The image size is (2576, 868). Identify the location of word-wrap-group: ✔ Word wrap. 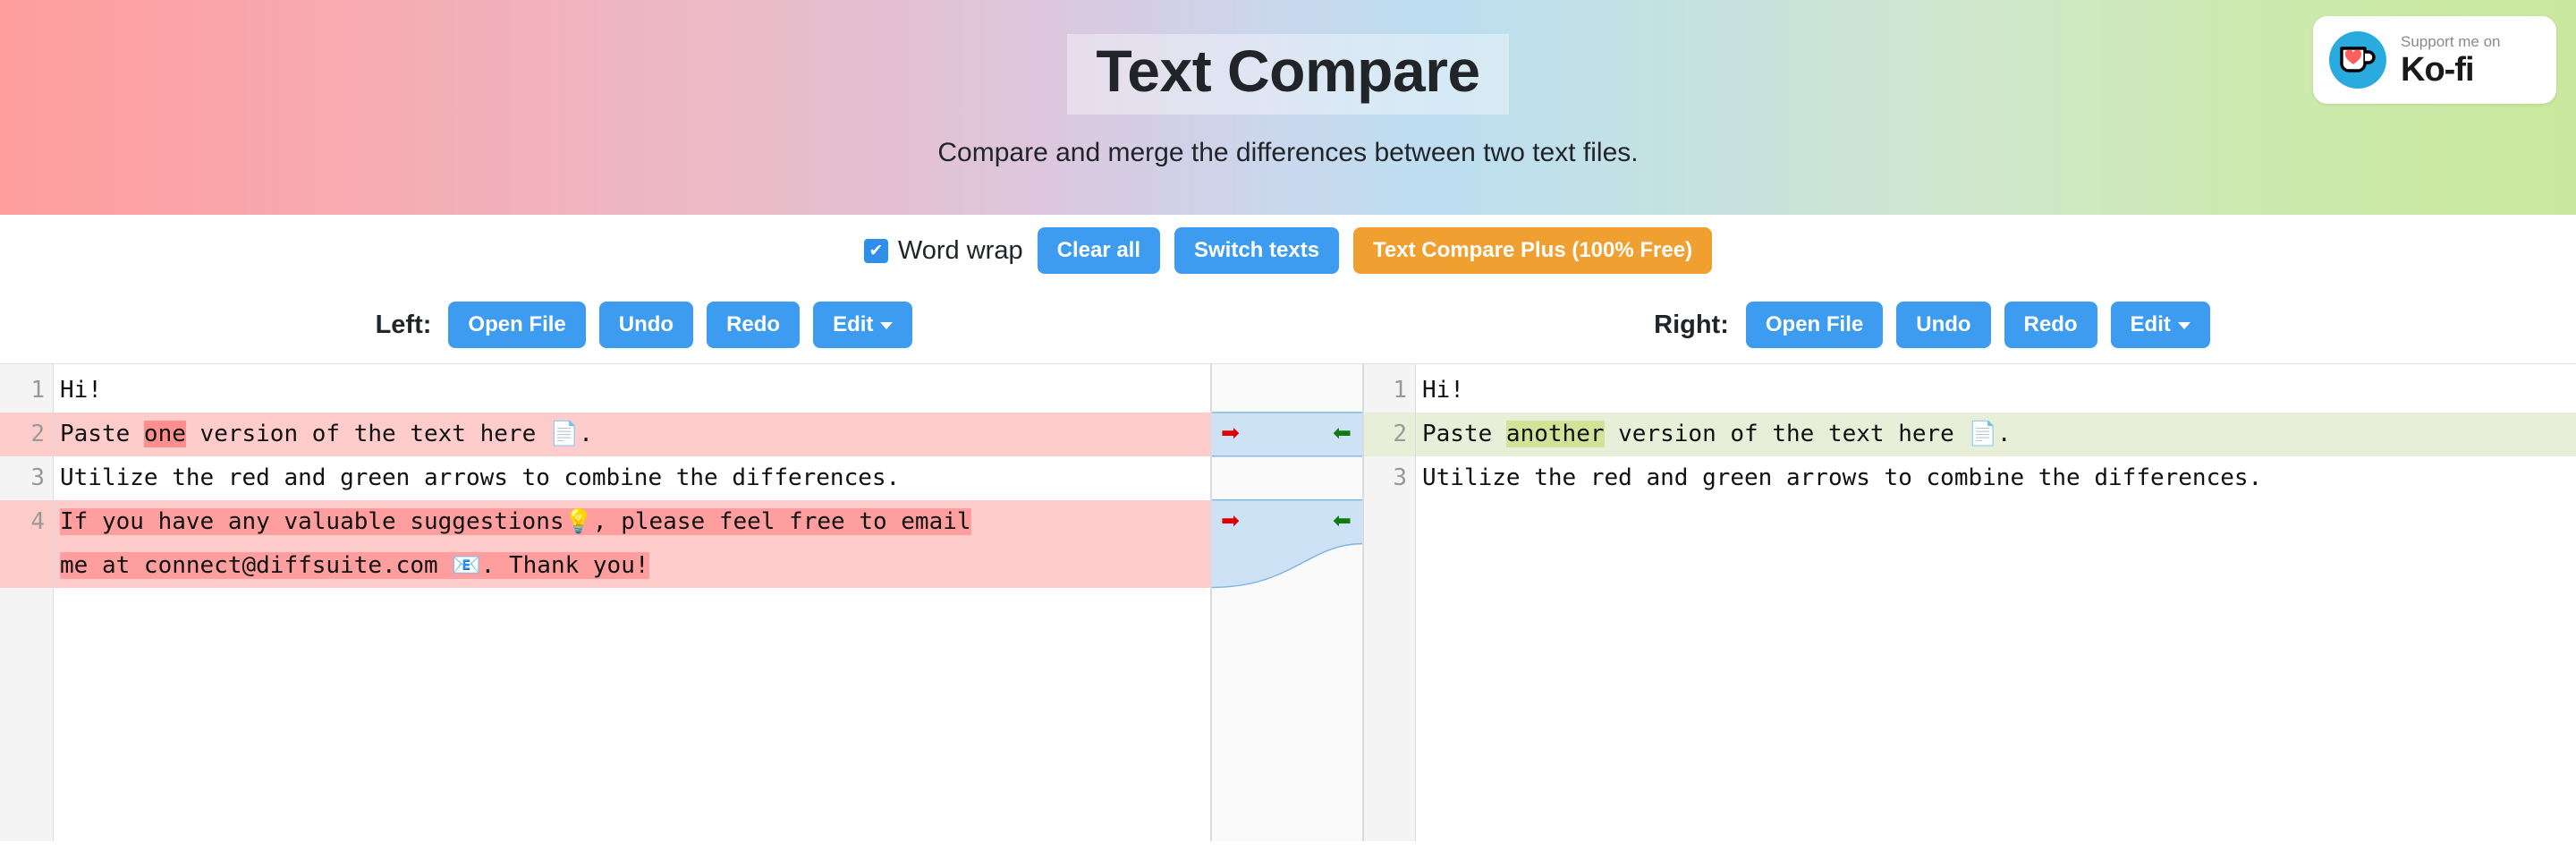
(943, 251).